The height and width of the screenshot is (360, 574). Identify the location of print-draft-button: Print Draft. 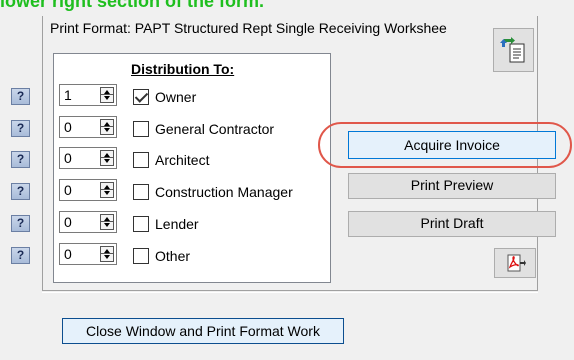
(452, 224).